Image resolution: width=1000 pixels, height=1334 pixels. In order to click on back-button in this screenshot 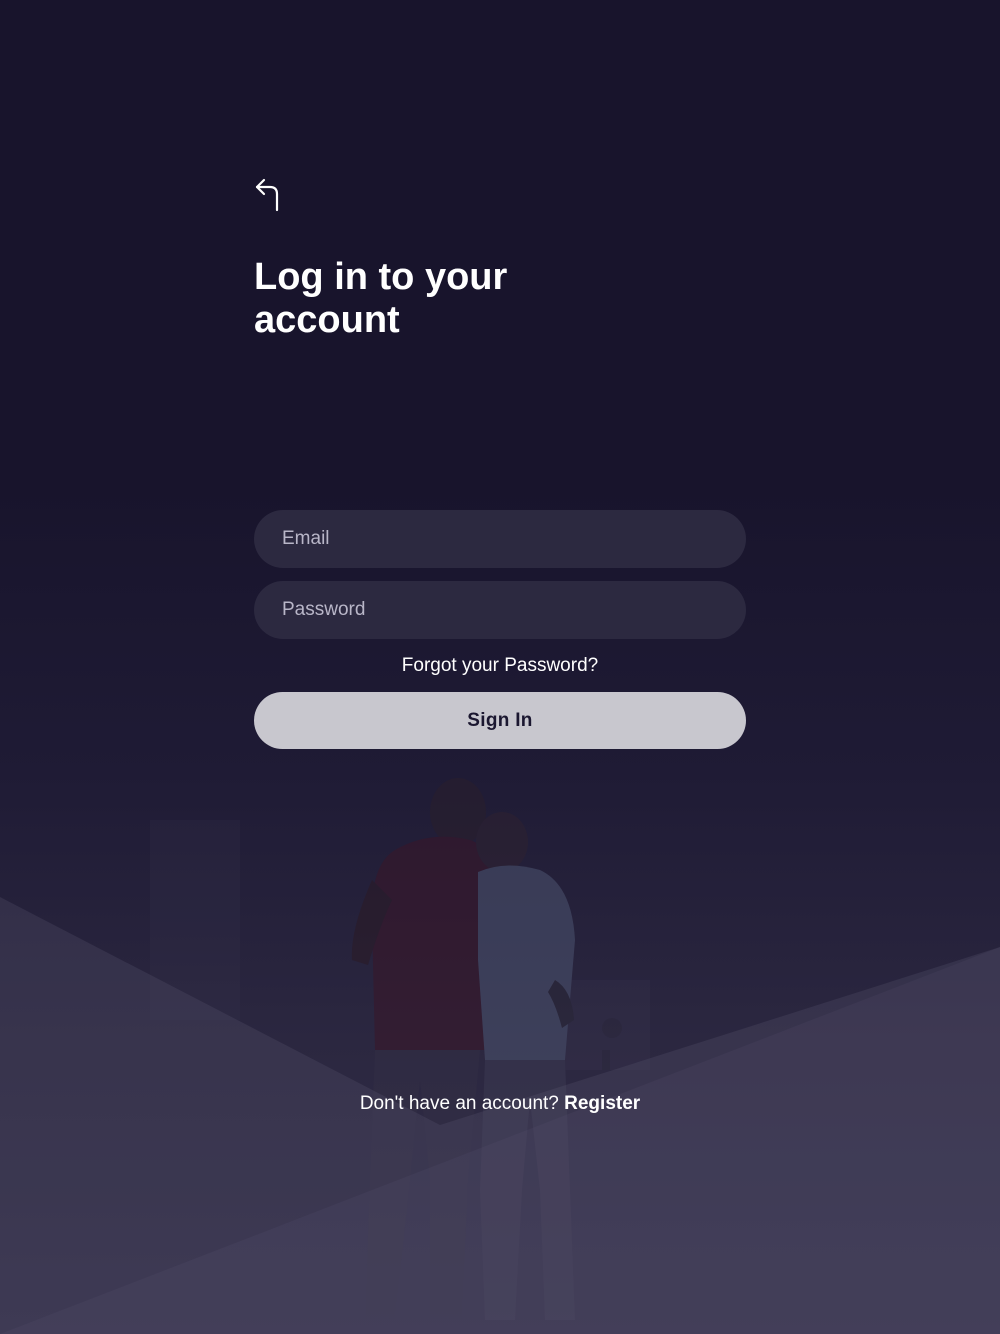, I will do `click(268, 193)`.